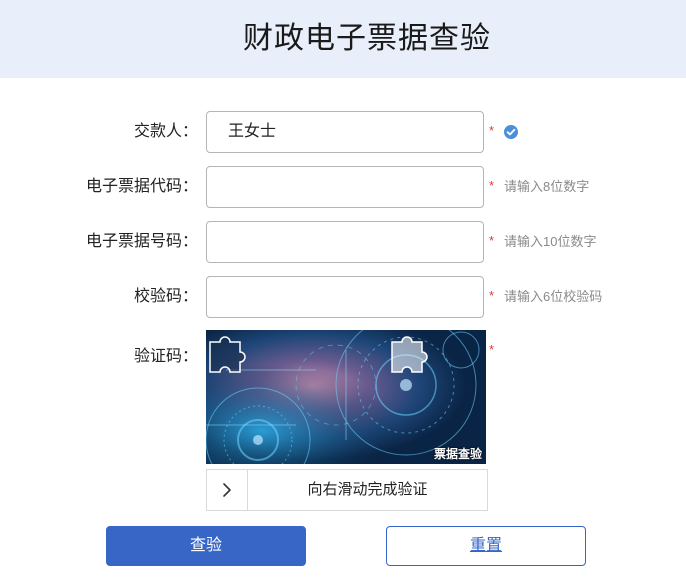  I want to click on captcha-image: 票据查验, so click(346, 397).